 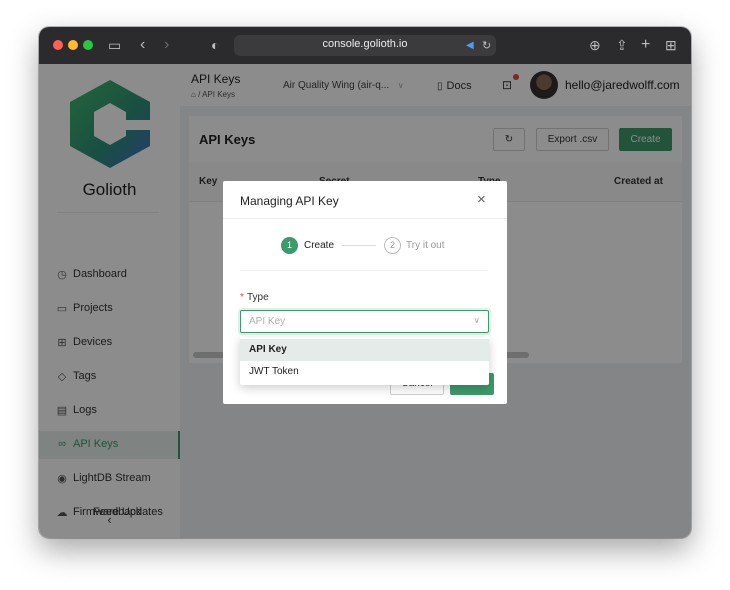 I want to click on step-2-label: Try it out, so click(x=425, y=245).